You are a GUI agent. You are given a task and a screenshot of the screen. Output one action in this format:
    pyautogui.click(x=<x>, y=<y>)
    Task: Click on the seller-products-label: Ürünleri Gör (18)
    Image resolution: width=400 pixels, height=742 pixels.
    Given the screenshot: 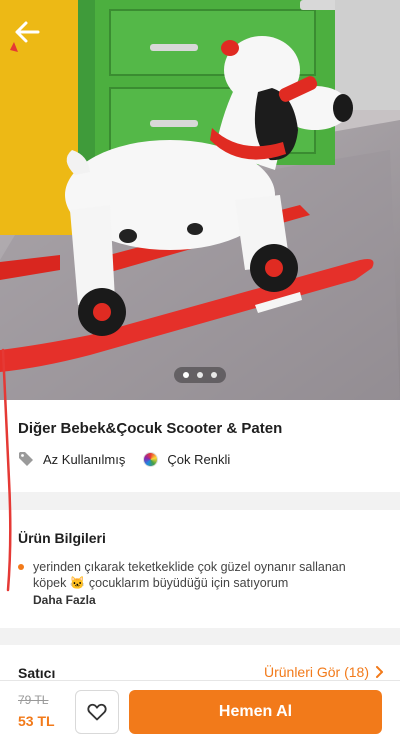 What is the action you would take?
    pyautogui.click(x=316, y=672)
    